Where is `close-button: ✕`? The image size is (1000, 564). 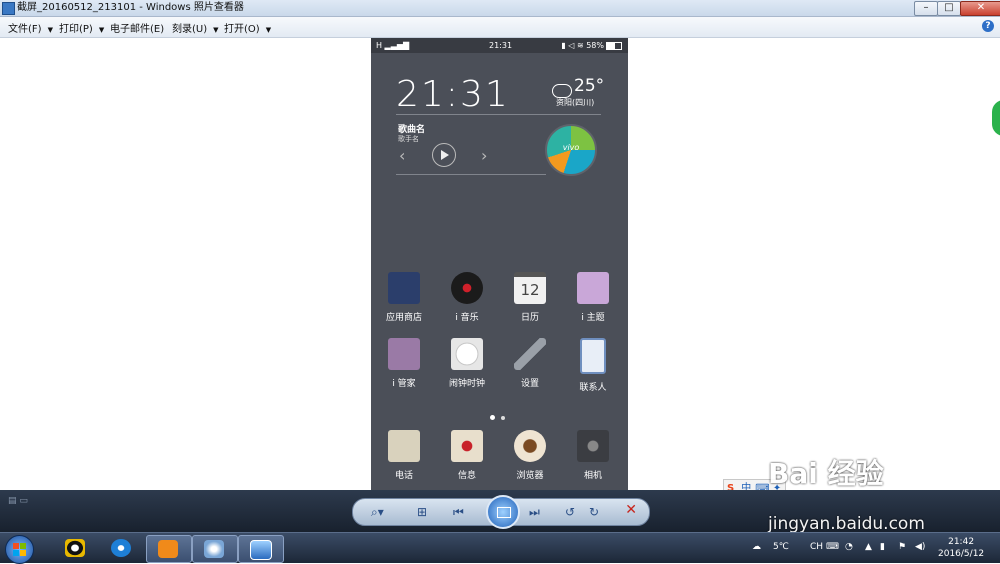 close-button: ✕ is located at coordinates (980, 8).